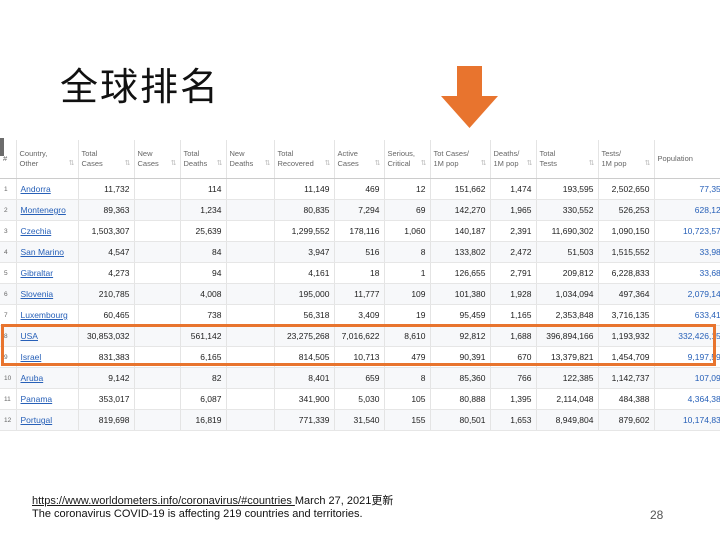 This screenshot has height=540, width=720. I want to click on table-cell: 209,812, so click(567, 273).